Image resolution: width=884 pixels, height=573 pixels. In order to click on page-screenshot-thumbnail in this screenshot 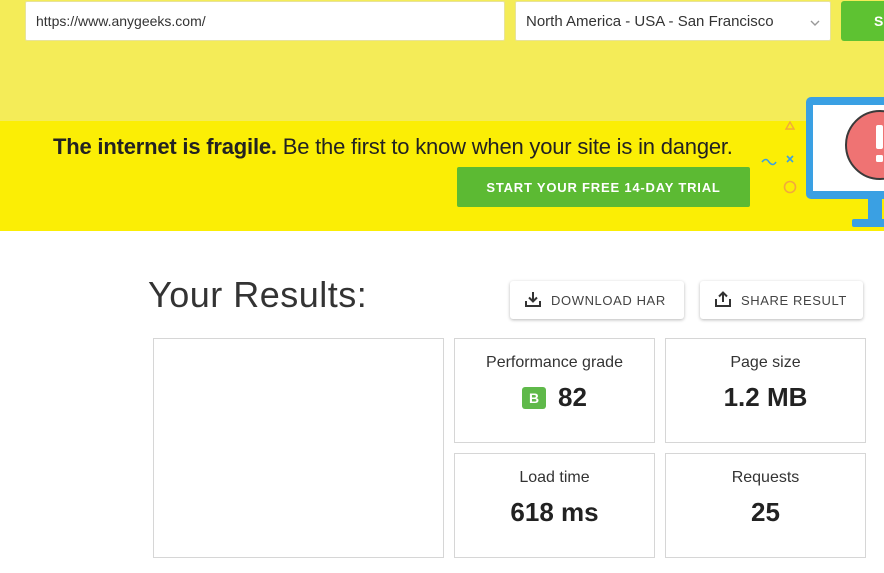, I will do `click(298, 448)`.